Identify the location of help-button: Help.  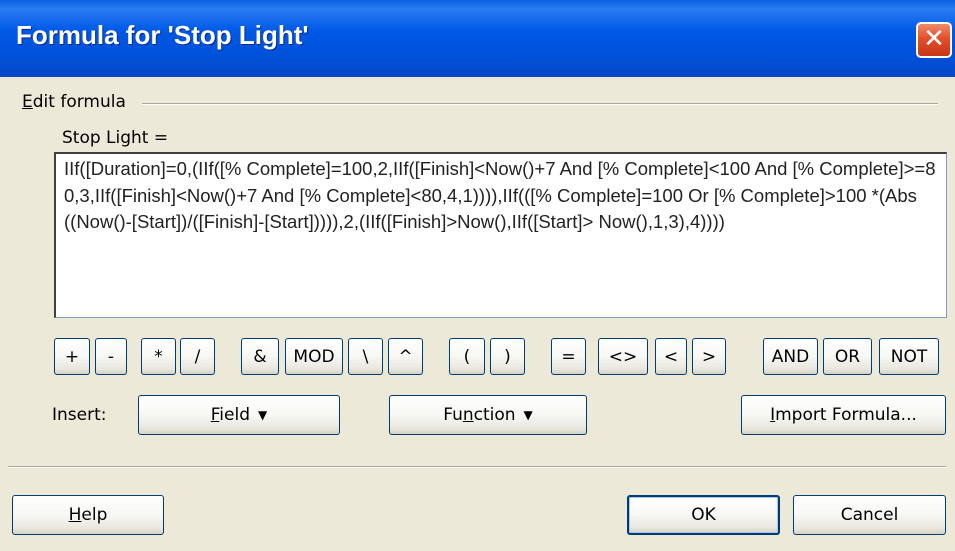
(88, 515).